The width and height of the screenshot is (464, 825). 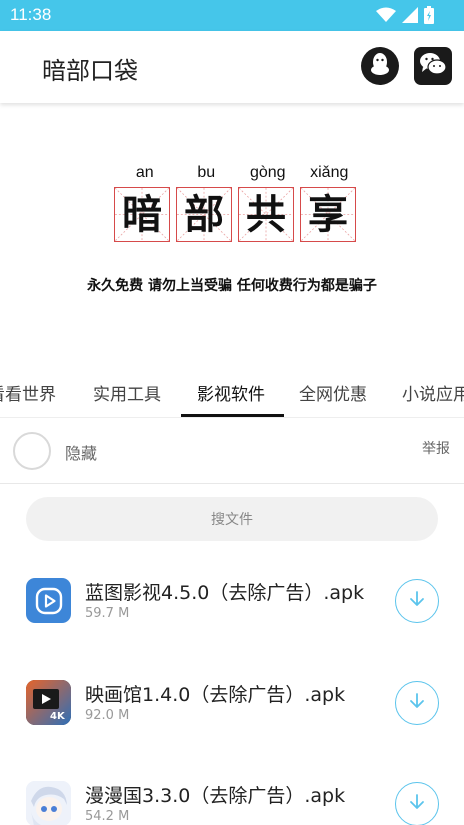 I want to click on character-2: 共, so click(x=266, y=214).